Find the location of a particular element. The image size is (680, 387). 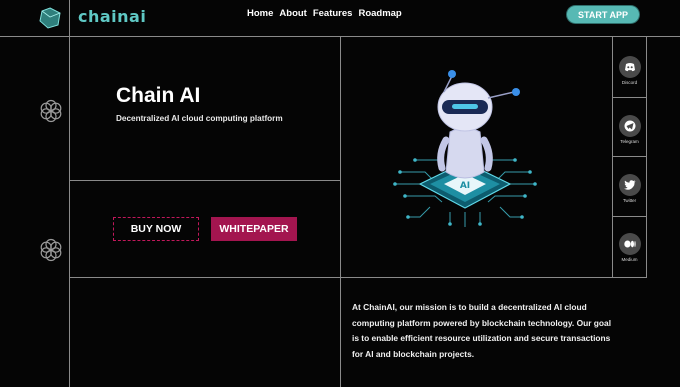

main-nav: Home About Features Roadmap is located at coordinates (324, 13).